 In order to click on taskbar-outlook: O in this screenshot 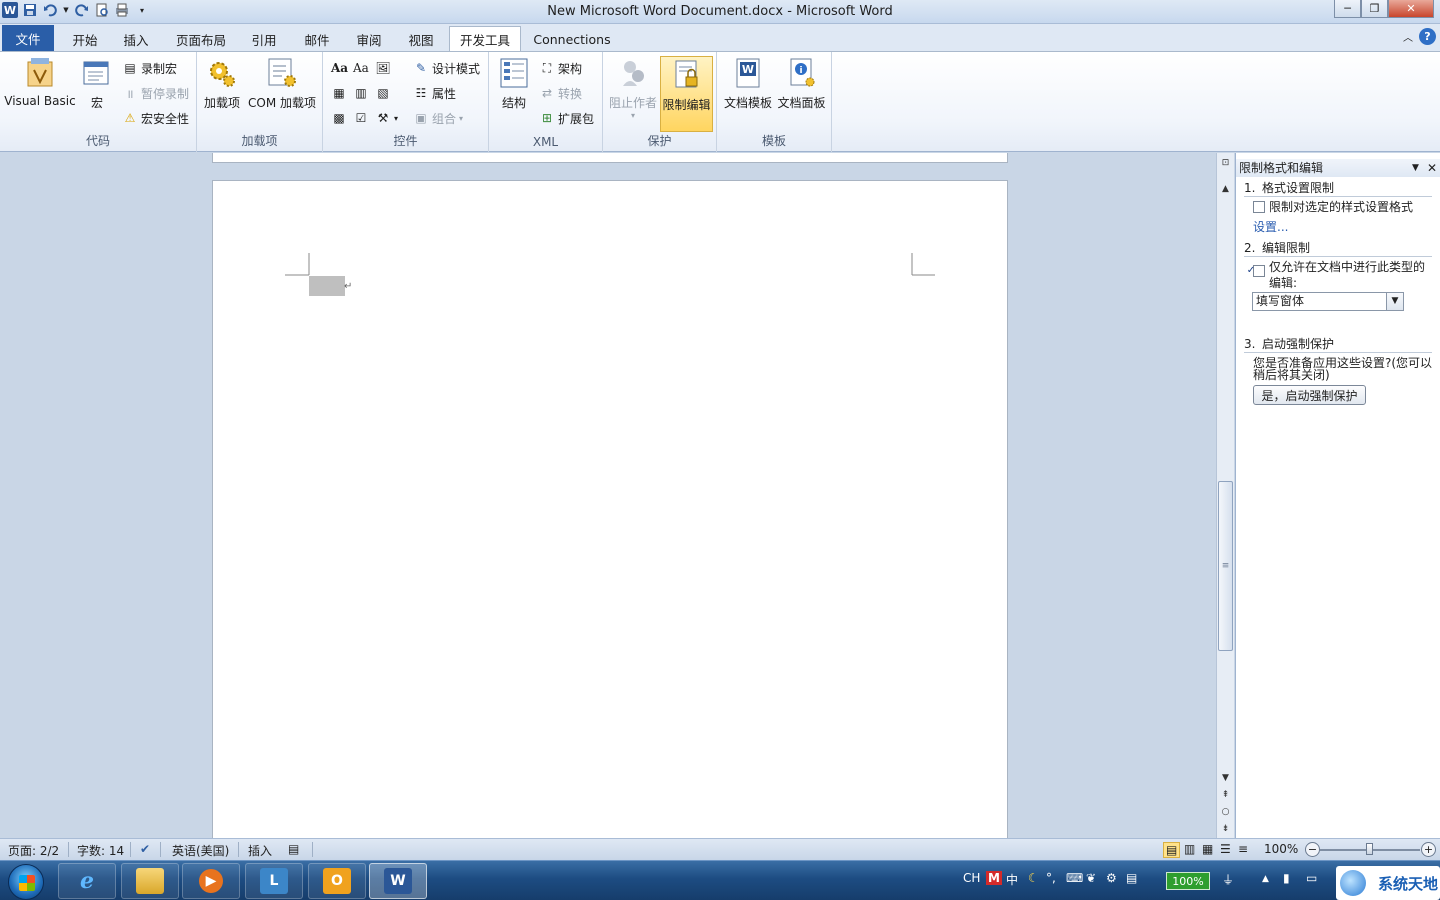, I will do `click(337, 881)`.